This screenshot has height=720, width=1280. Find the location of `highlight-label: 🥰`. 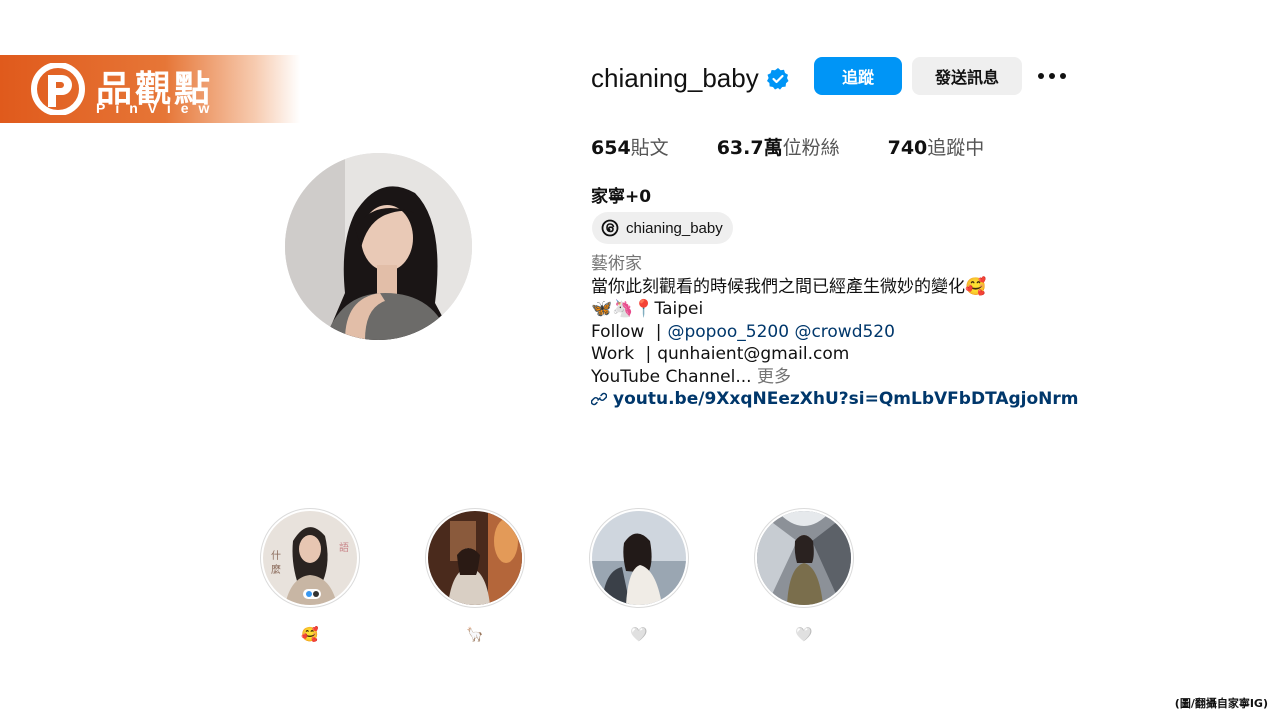

highlight-label: 🥰 is located at coordinates (310, 634).